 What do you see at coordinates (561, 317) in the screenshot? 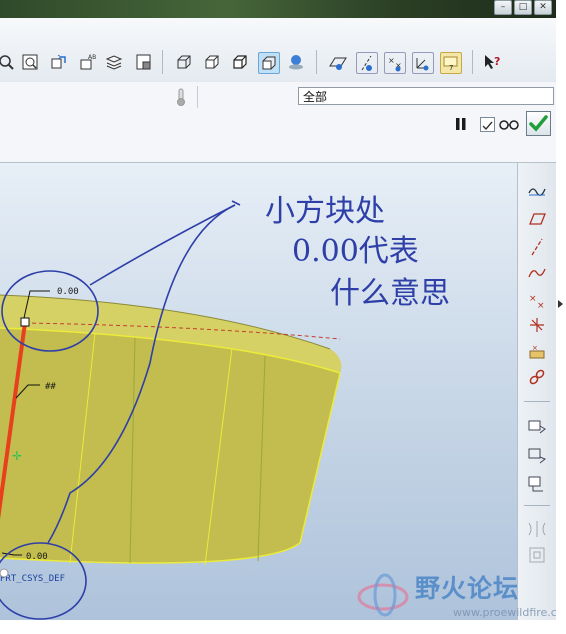
I see `window-right-edge` at bounding box center [561, 317].